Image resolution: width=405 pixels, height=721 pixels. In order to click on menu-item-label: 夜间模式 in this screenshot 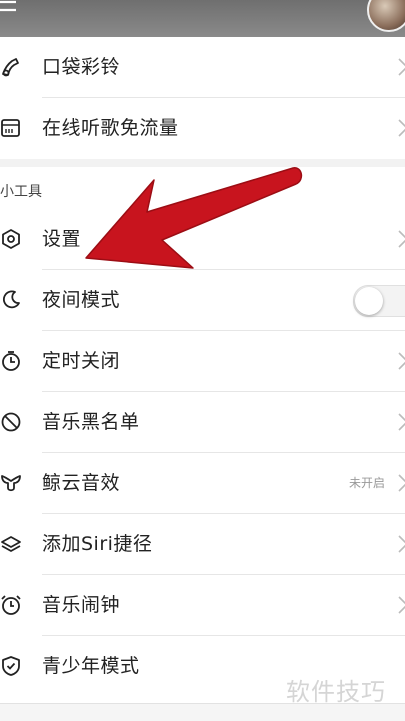, I will do `click(81, 300)`.